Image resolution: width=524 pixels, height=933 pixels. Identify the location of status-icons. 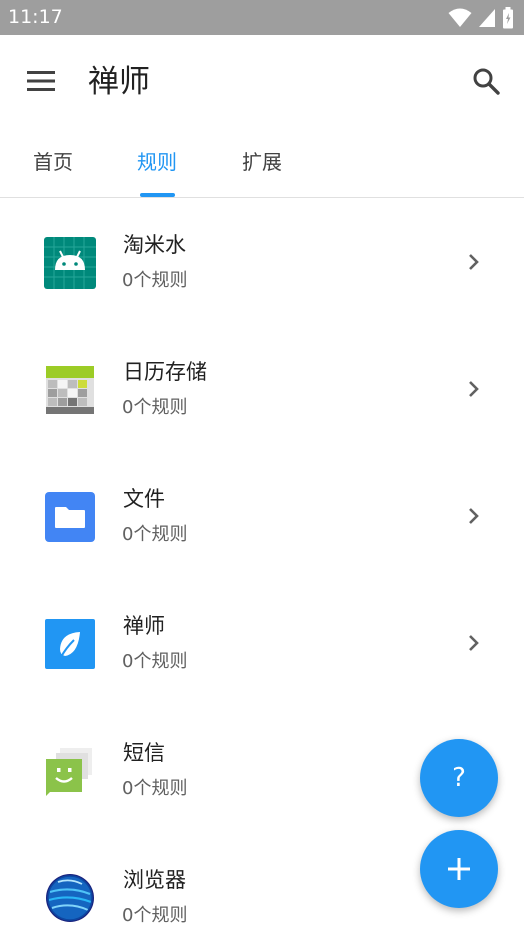
(481, 18).